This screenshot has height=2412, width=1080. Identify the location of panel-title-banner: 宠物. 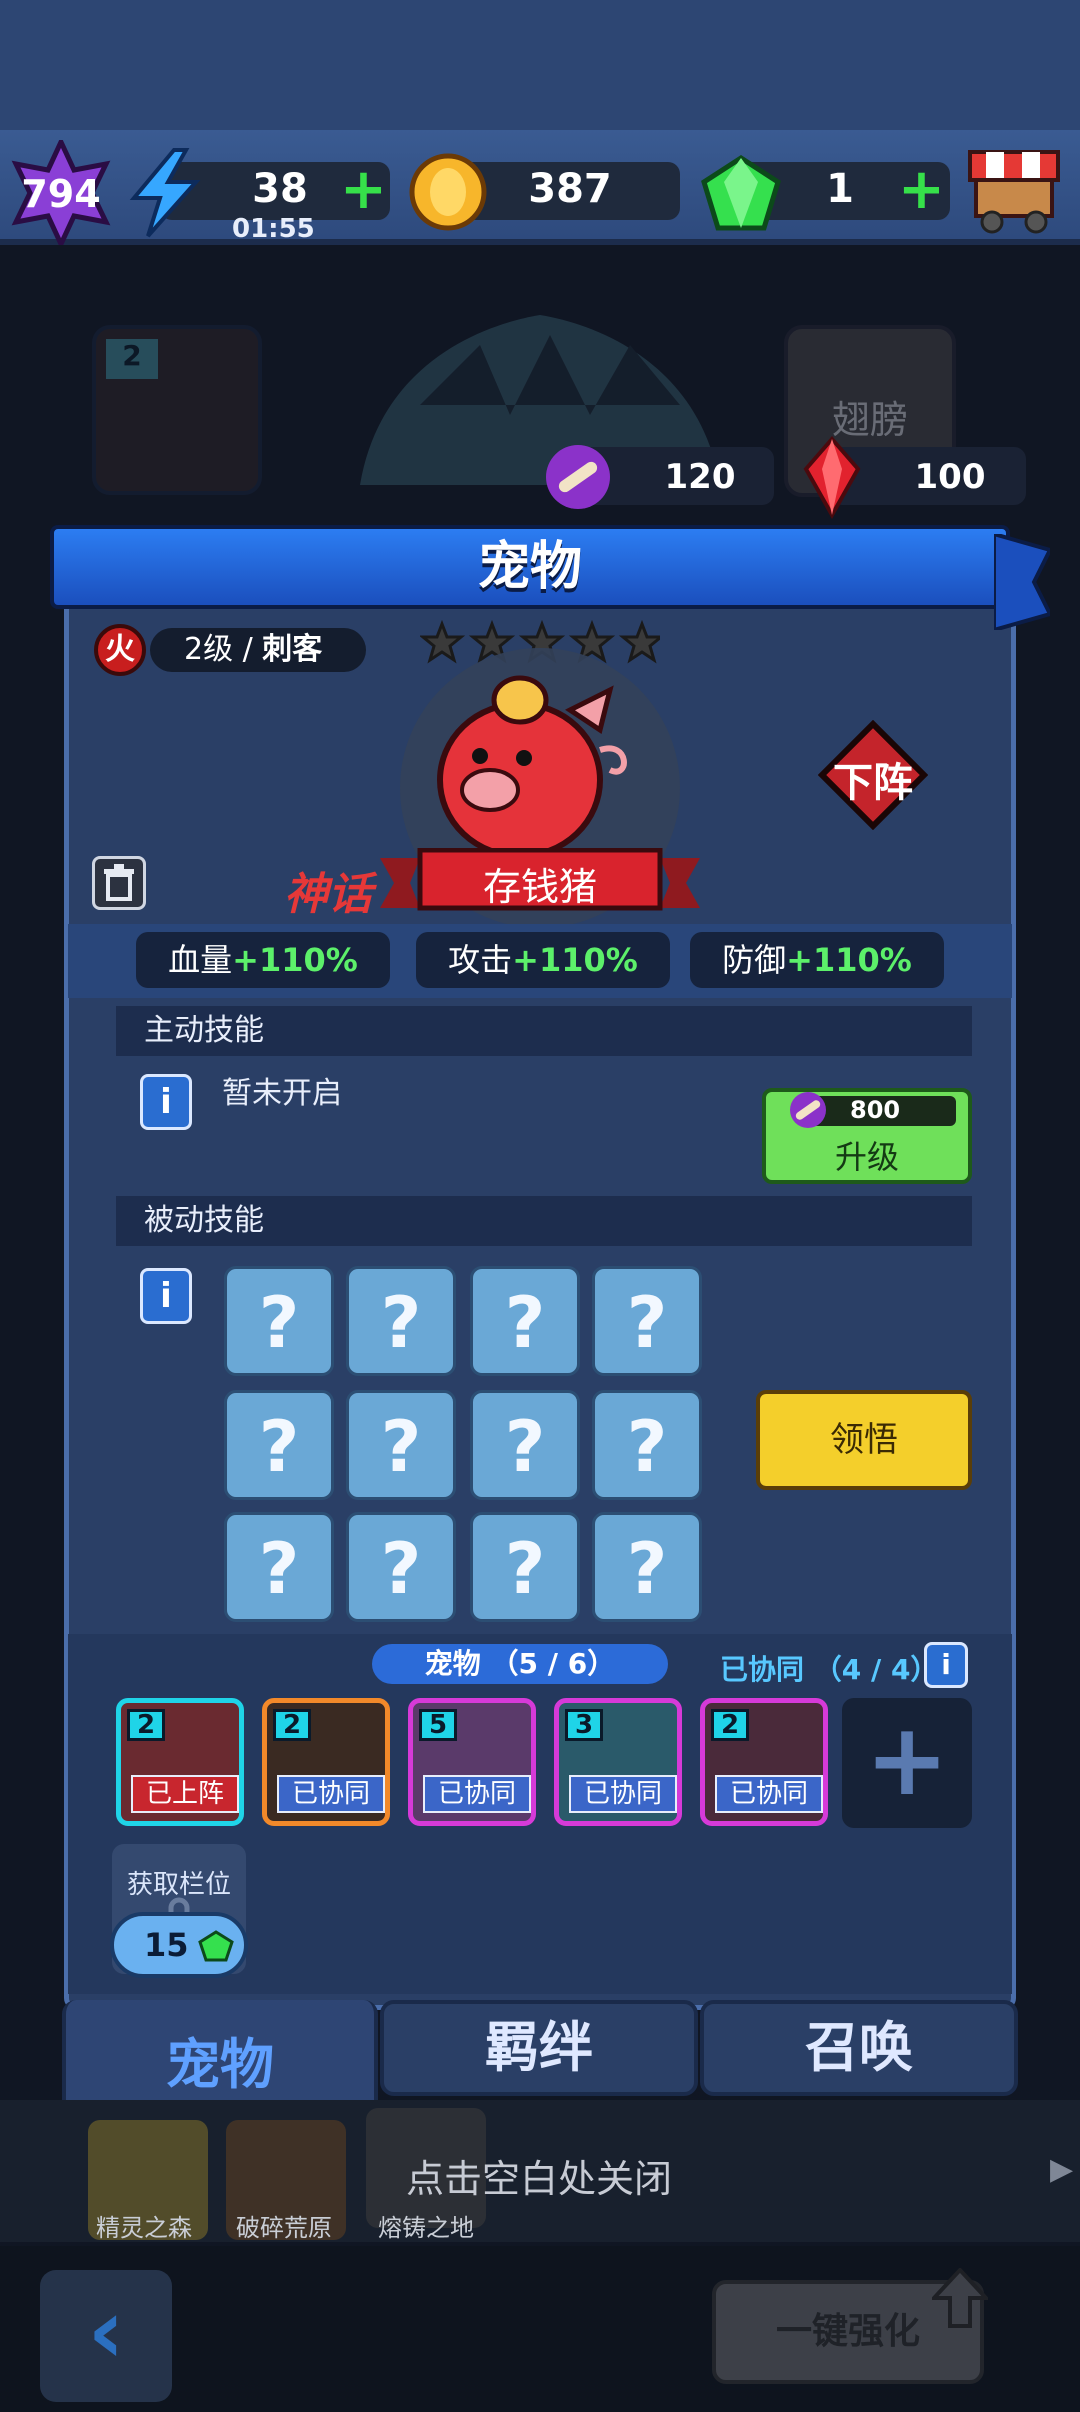
(530, 567).